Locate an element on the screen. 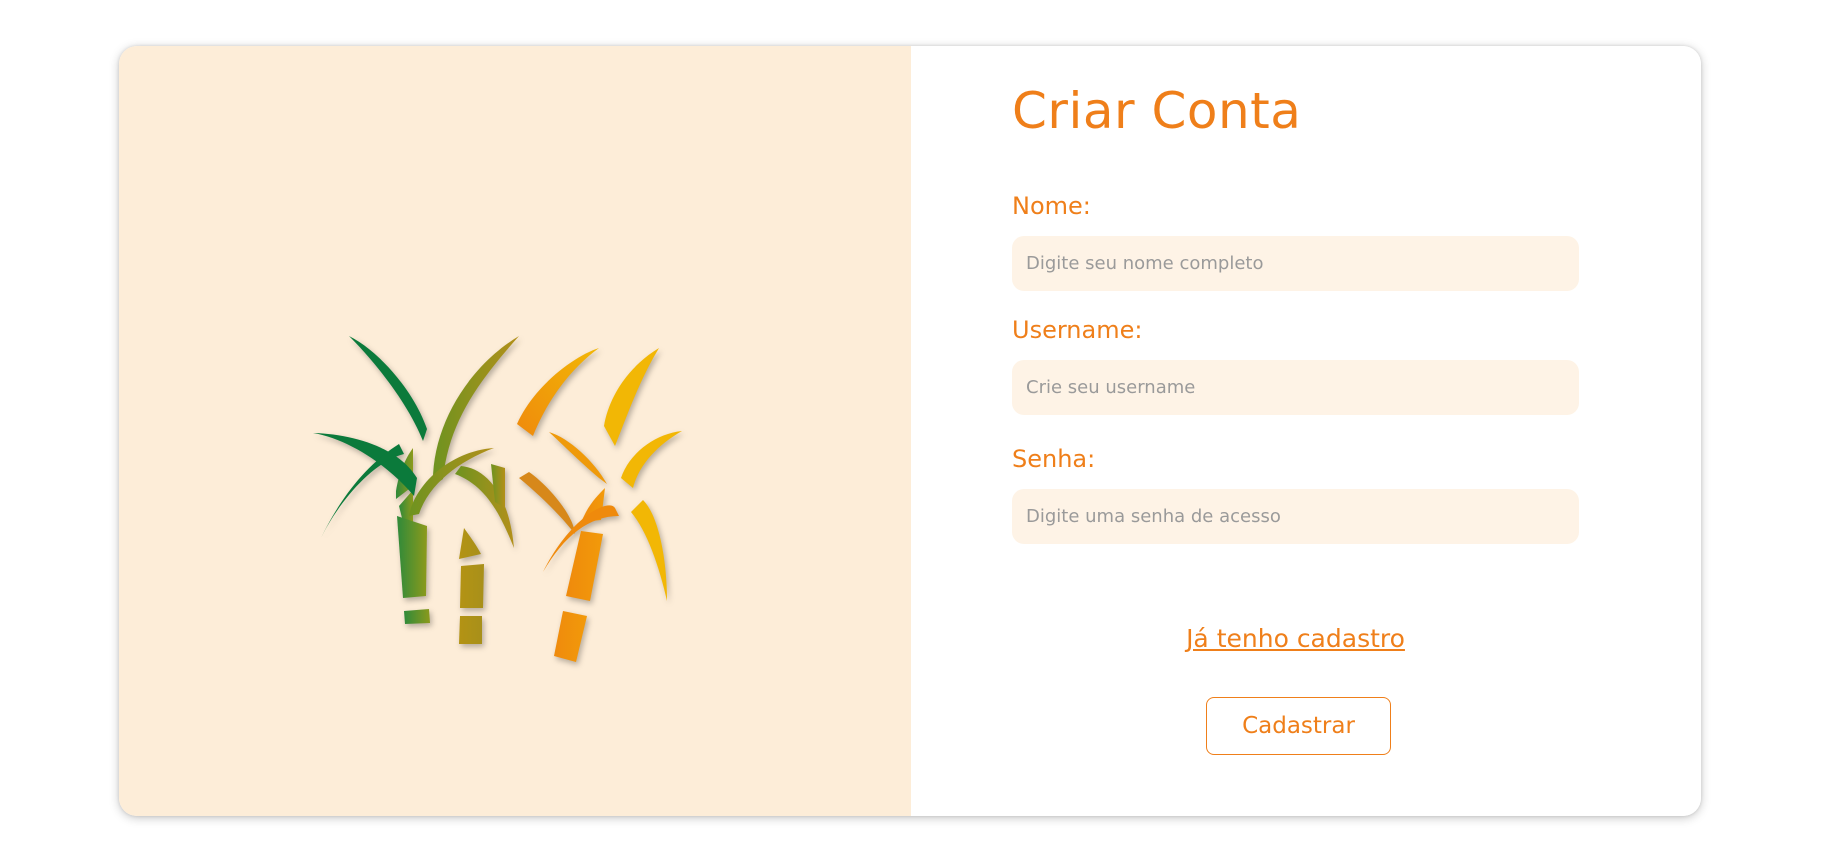 The height and width of the screenshot is (852, 1822). username-input is located at coordinates (1295, 387).